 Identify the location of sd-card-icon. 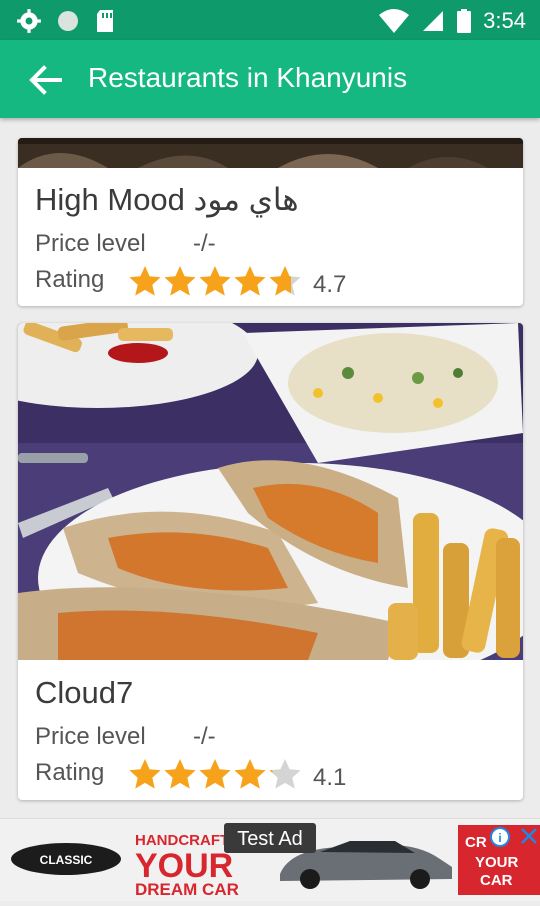
(105, 21).